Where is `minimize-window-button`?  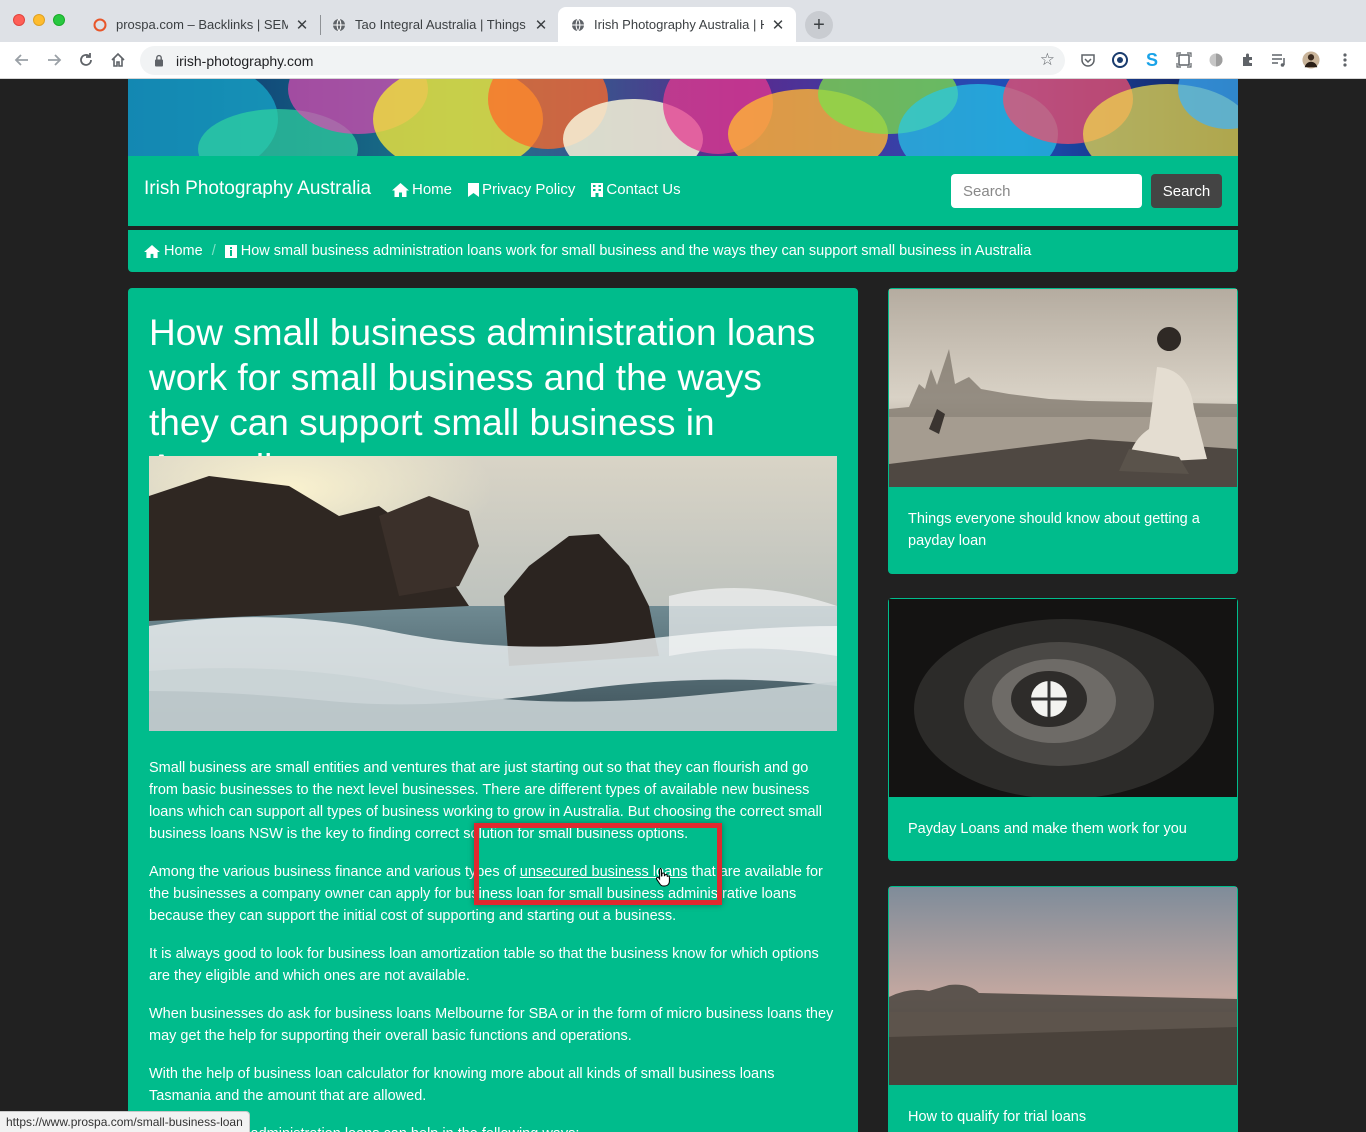
minimize-window-button is located at coordinates (39, 20).